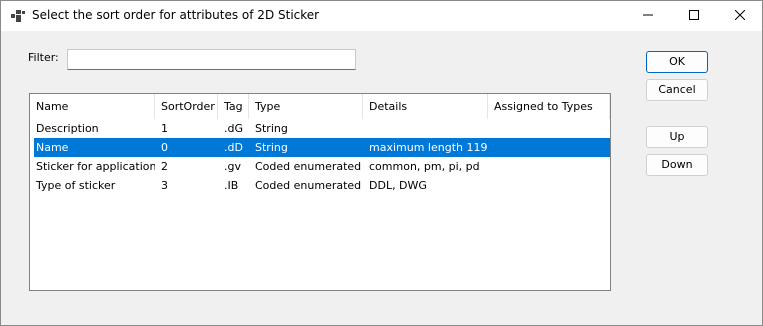 The height and width of the screenshot is (326, 763). What do you see at coordinates (425, 106) in the screenshot?
I see `column-header-details: Details` at bounding box center [425, 106].